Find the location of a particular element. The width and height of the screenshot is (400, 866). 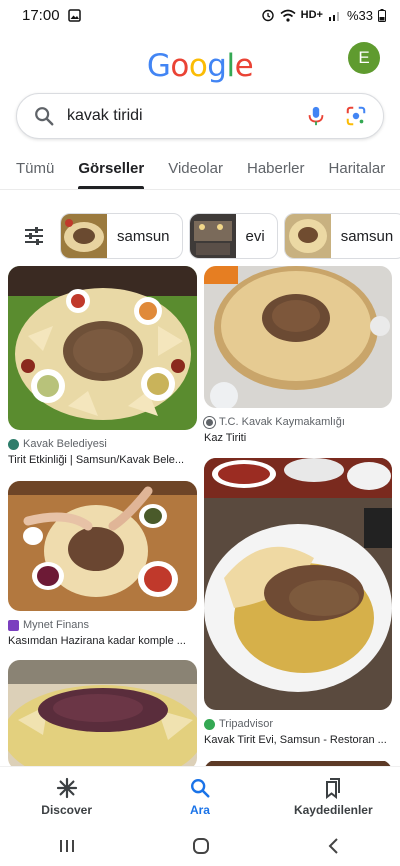

system-navigation-bar is located at coordinates (200, 846).